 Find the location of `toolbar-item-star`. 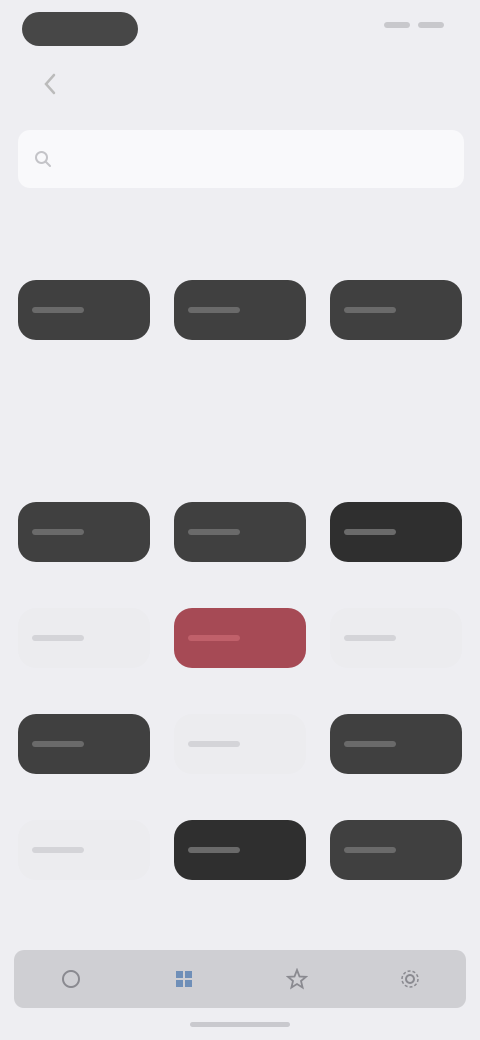

toolbar-item-star is located at coordinates (297, 979).